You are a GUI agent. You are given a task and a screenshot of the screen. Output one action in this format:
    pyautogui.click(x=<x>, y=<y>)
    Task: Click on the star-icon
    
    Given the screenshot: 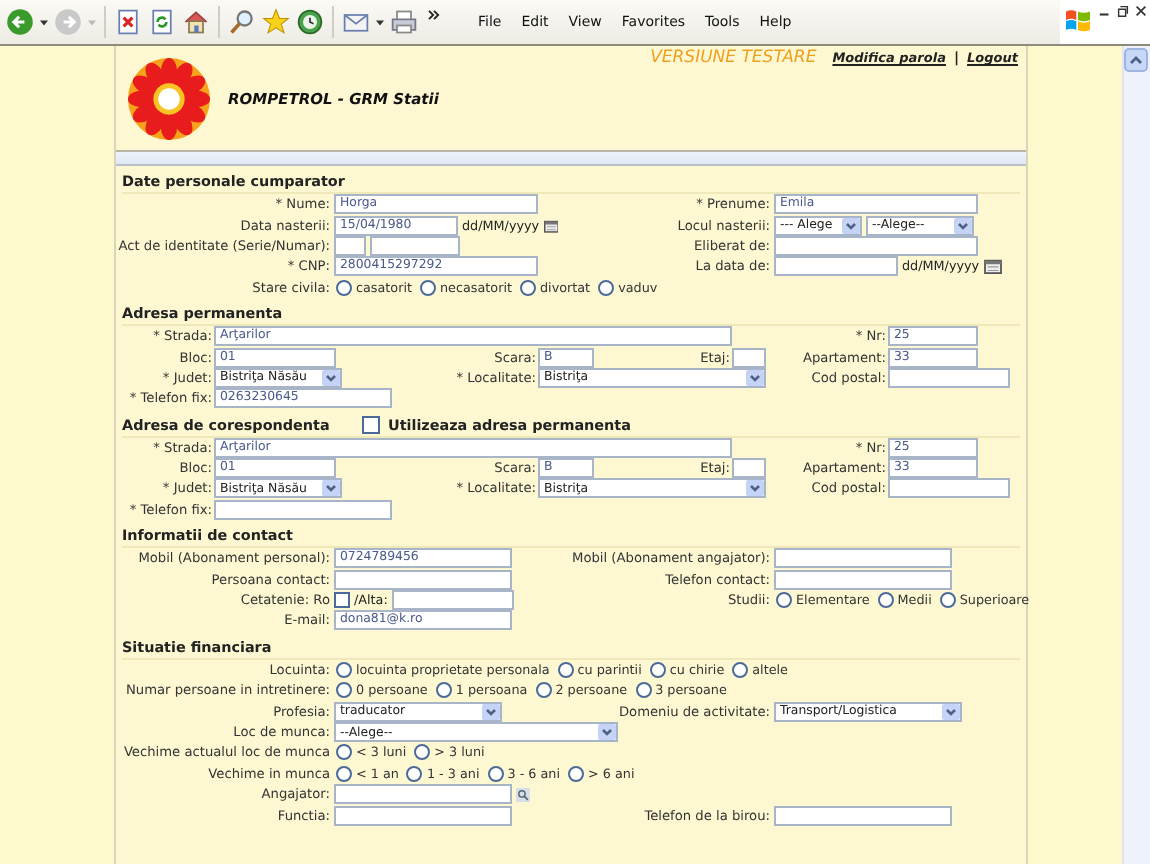 What is the action you would take?
    pyautogui.click(x=276, y=22)
    